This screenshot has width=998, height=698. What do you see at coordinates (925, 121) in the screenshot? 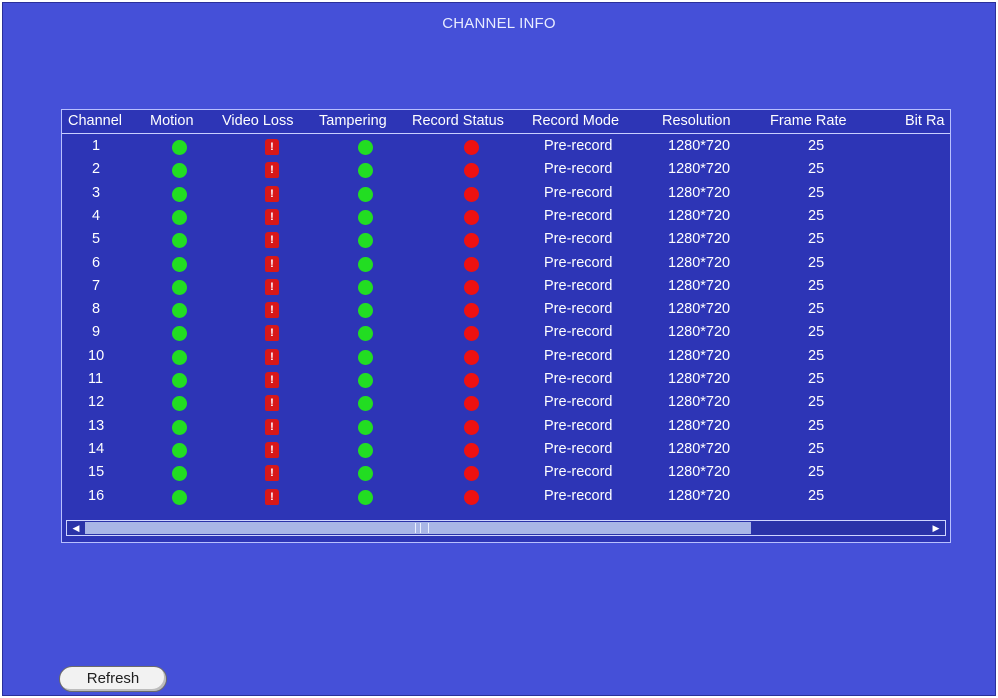
I see `column-header-bit-rate: Bit Ra` at bounding box center [925, 121].